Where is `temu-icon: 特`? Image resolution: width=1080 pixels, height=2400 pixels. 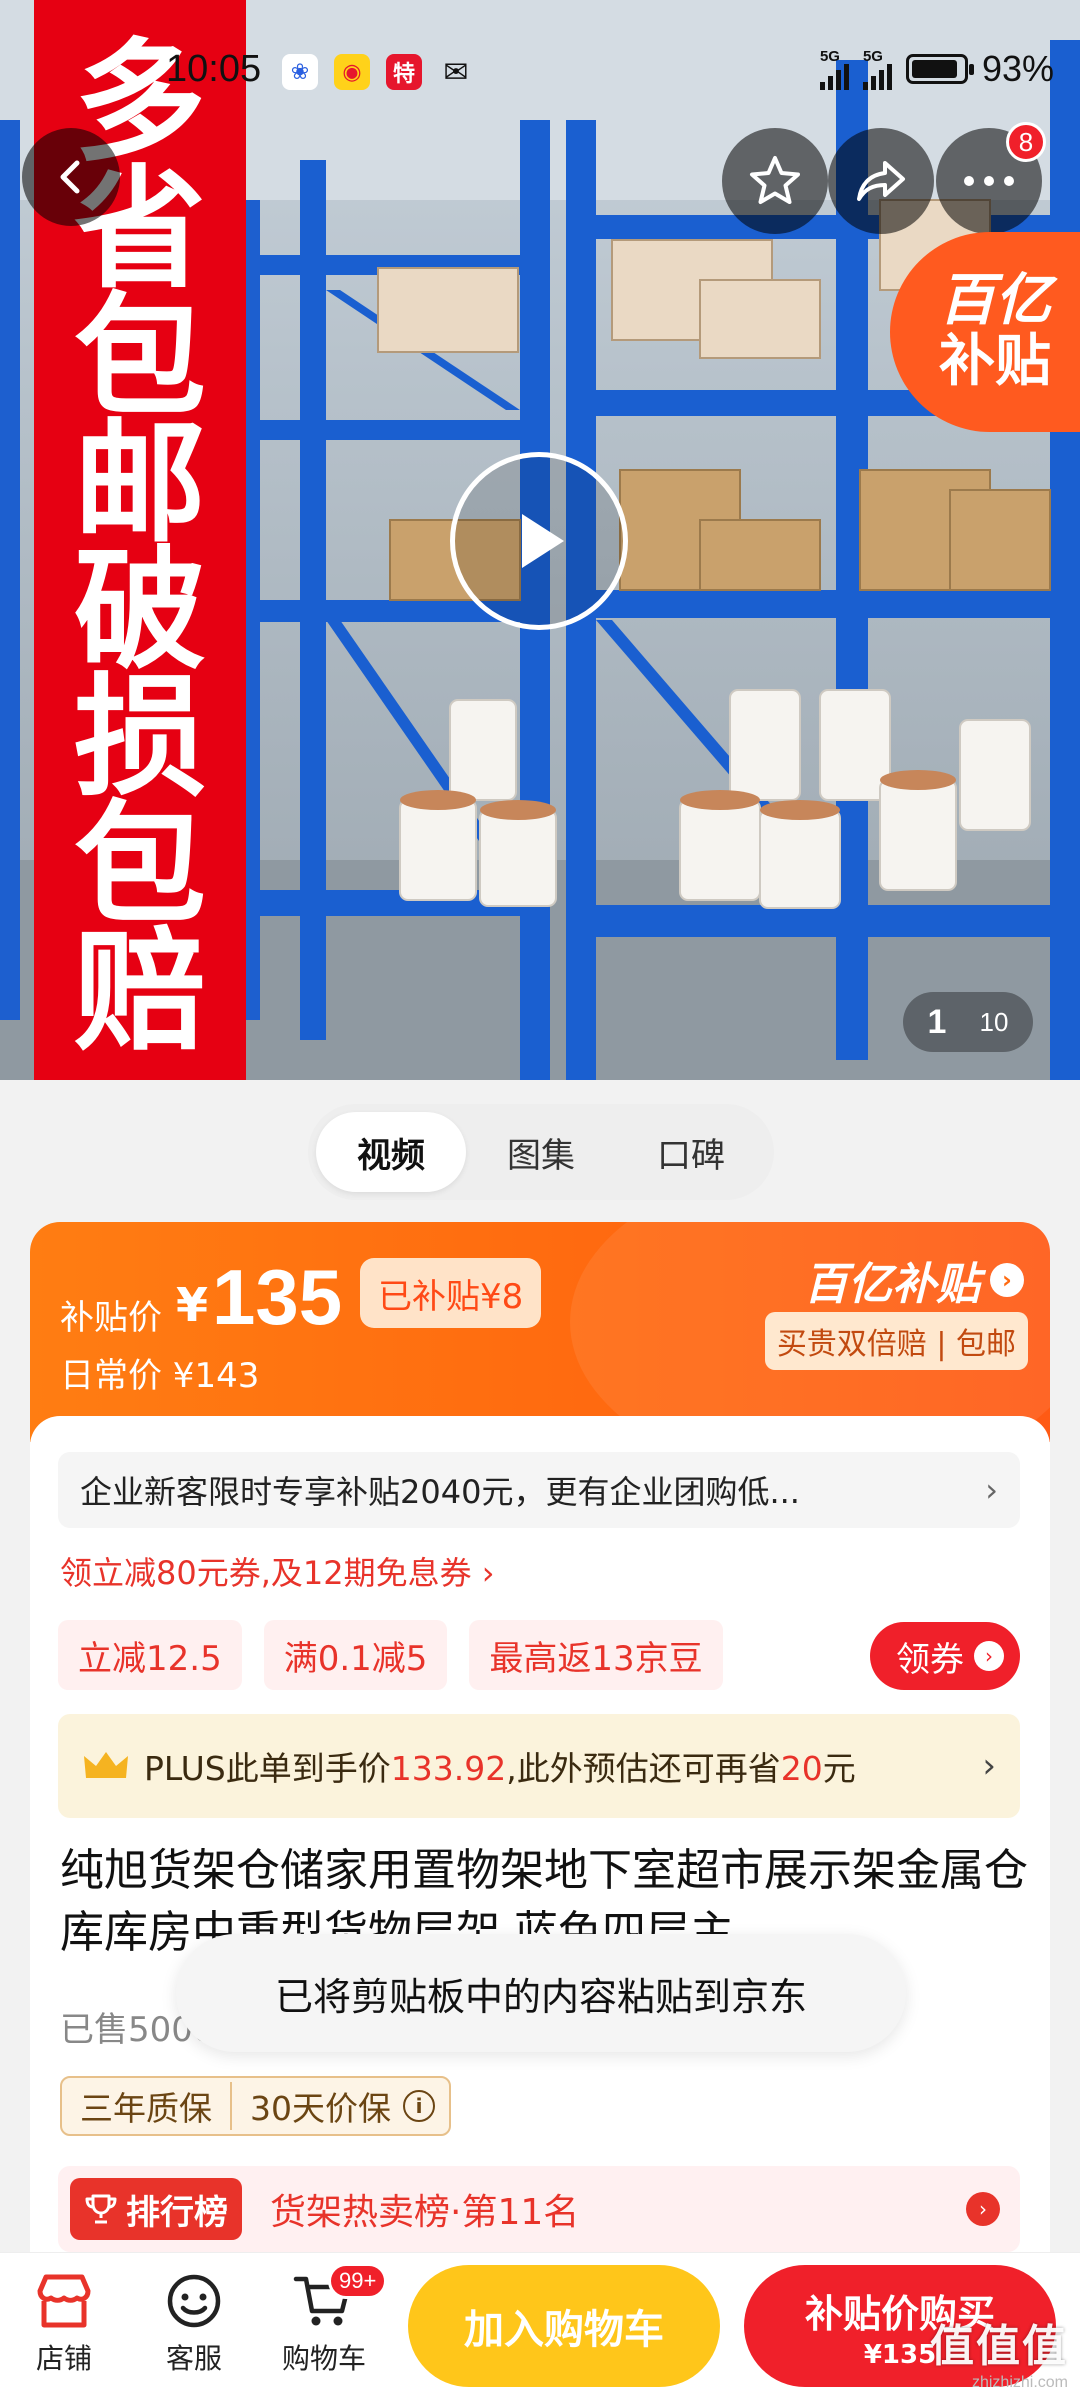
temu-icon: 特 is located at coordinates (404, 72).